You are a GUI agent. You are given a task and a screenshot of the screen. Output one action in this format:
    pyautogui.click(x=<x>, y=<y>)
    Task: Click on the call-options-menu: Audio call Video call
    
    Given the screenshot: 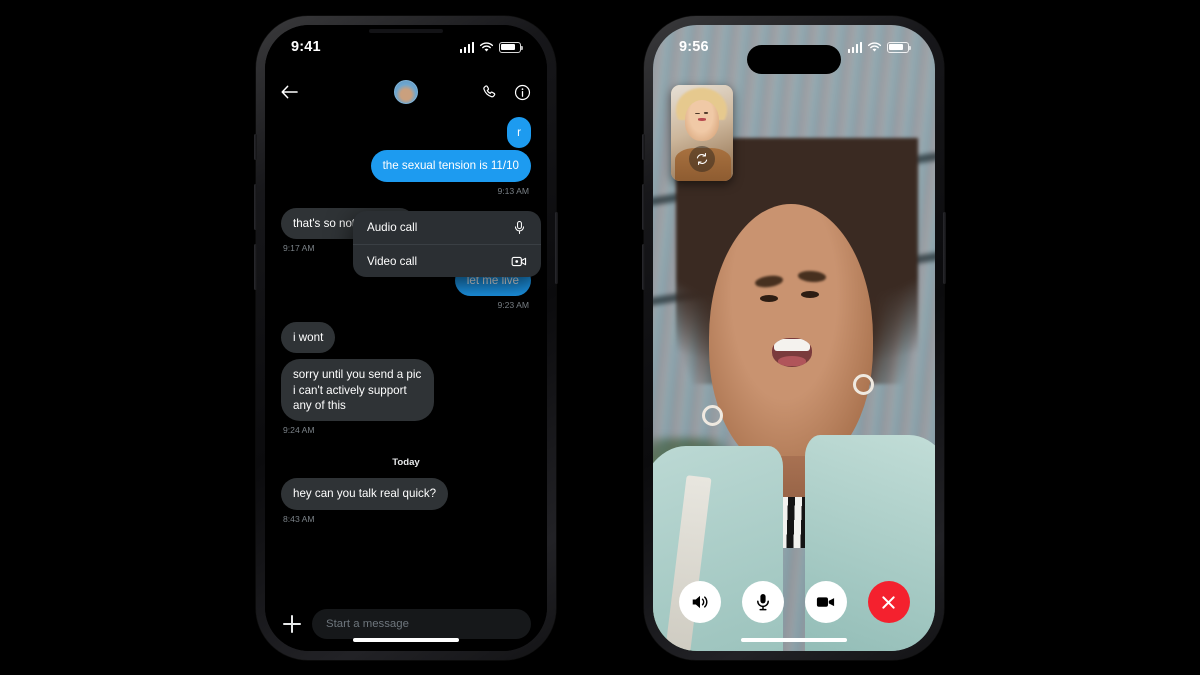 What is the action you would take?
    pyautogui.click(x=447, y=244)
    